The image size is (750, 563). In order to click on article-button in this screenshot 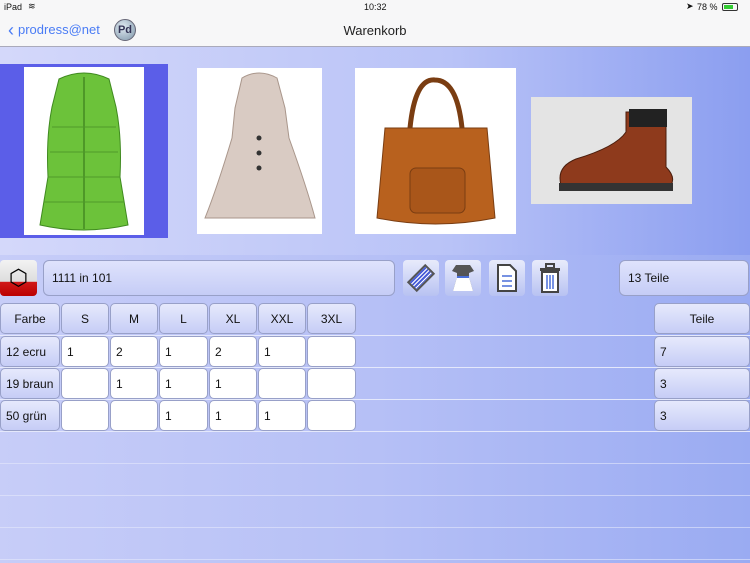, I will do `click(463, 278)`.